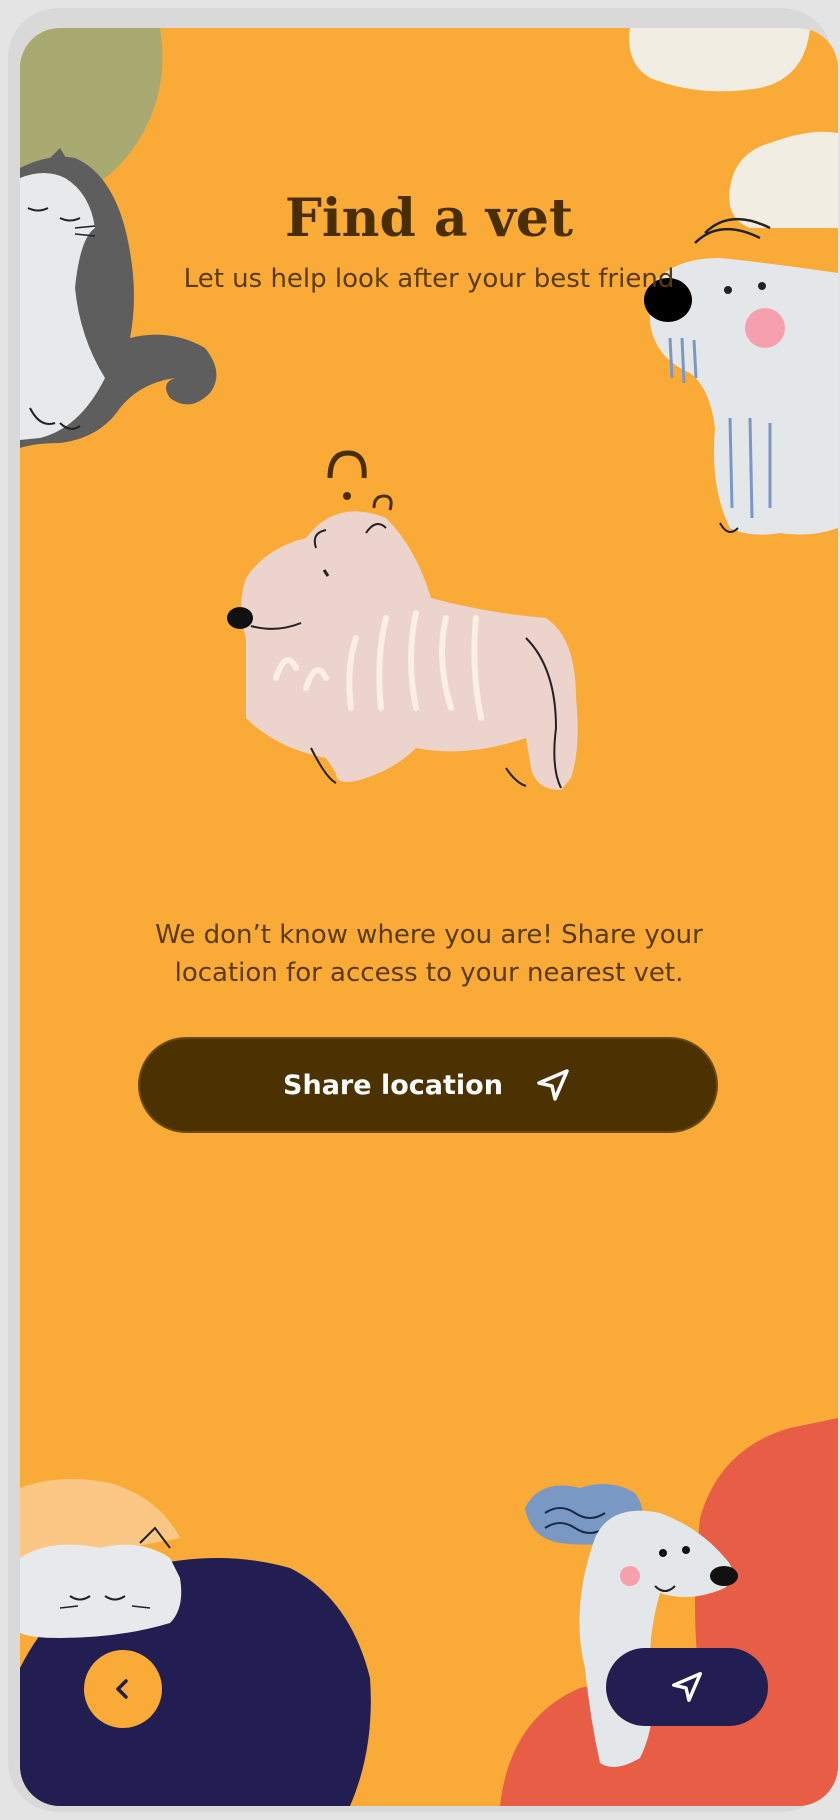 The image size is (840, 1820). I want to click on location-nav-button, so click(687, 1687).